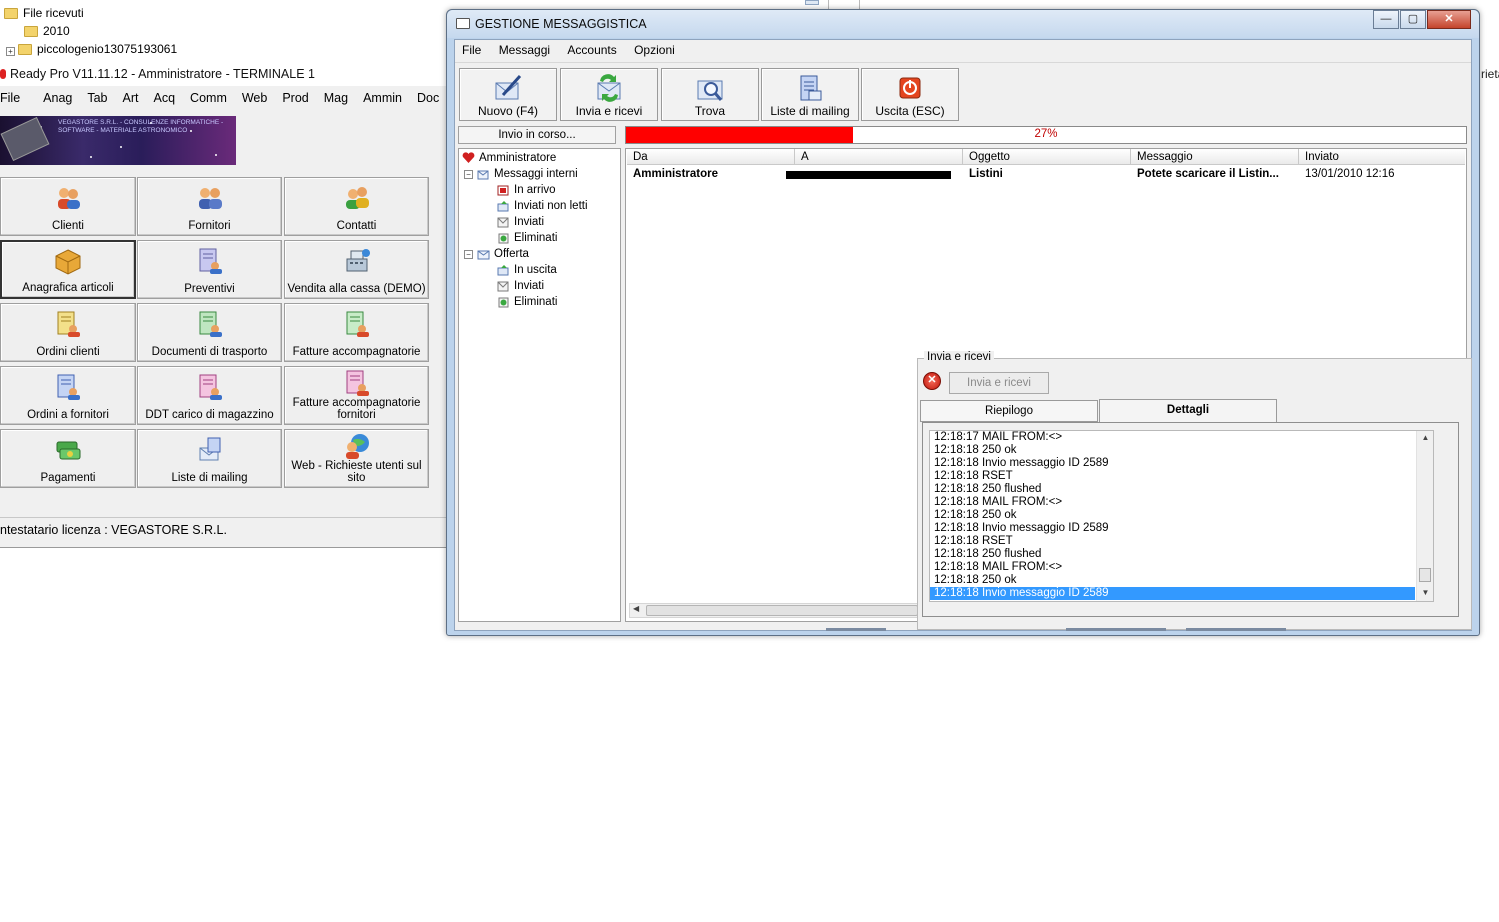 The width and height of the screenshot is (1499, 922). Describe the element at coordinates (299, 98) in the screenshot. I see `menu-prod: Prod` at that location.